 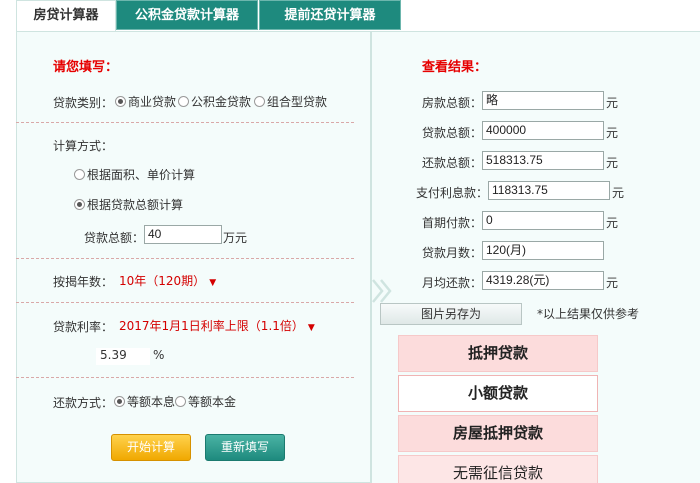 I want to click on result-label-down-payment: 首期付款：, so click(x=451, y=223).